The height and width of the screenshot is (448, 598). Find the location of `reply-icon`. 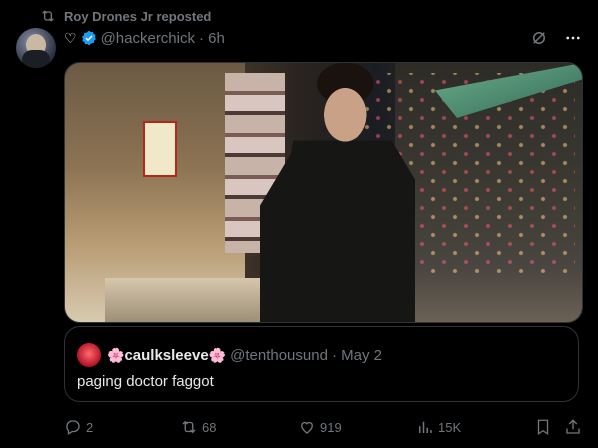

reply-icon is located at coordinates (73, 427).